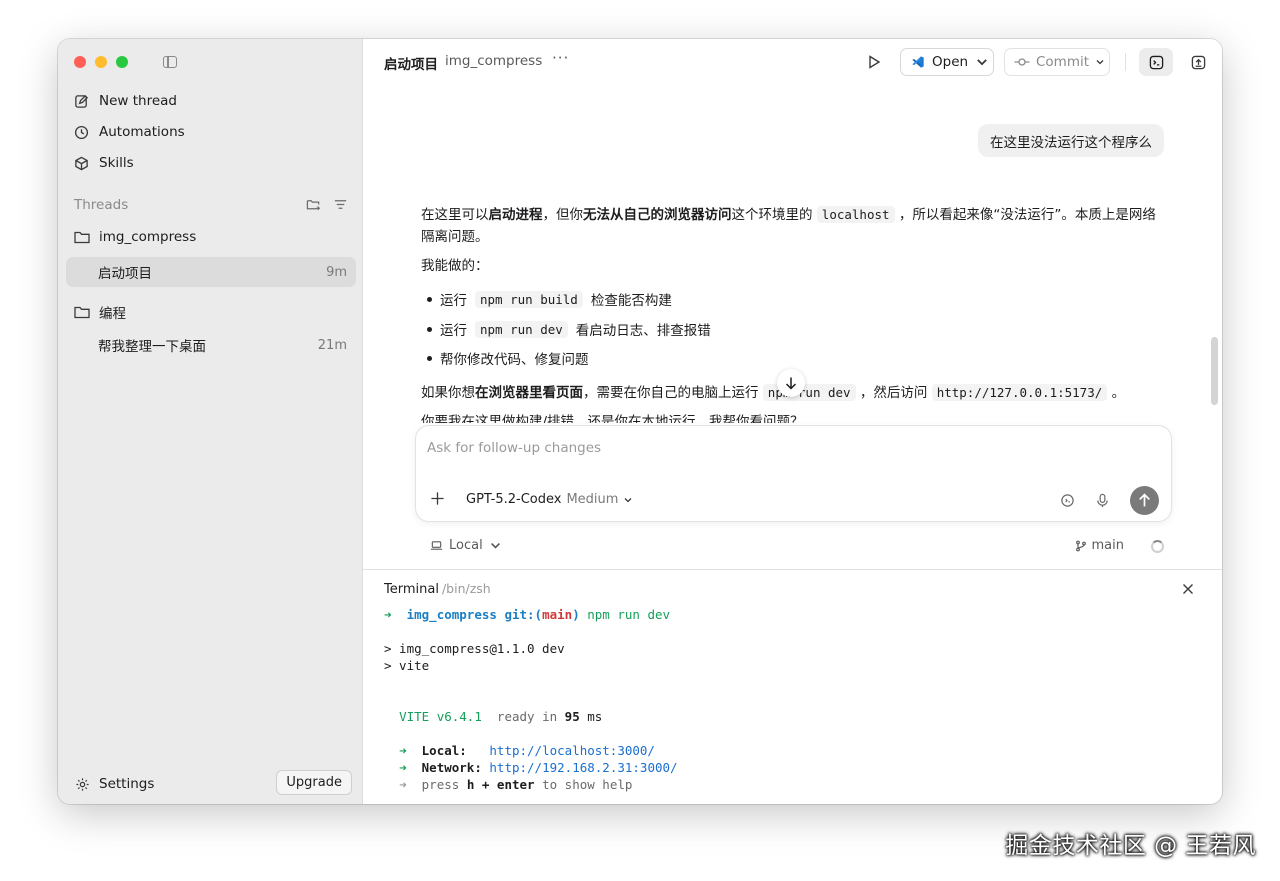  I want to click on clock-icon, so click(81, 132).